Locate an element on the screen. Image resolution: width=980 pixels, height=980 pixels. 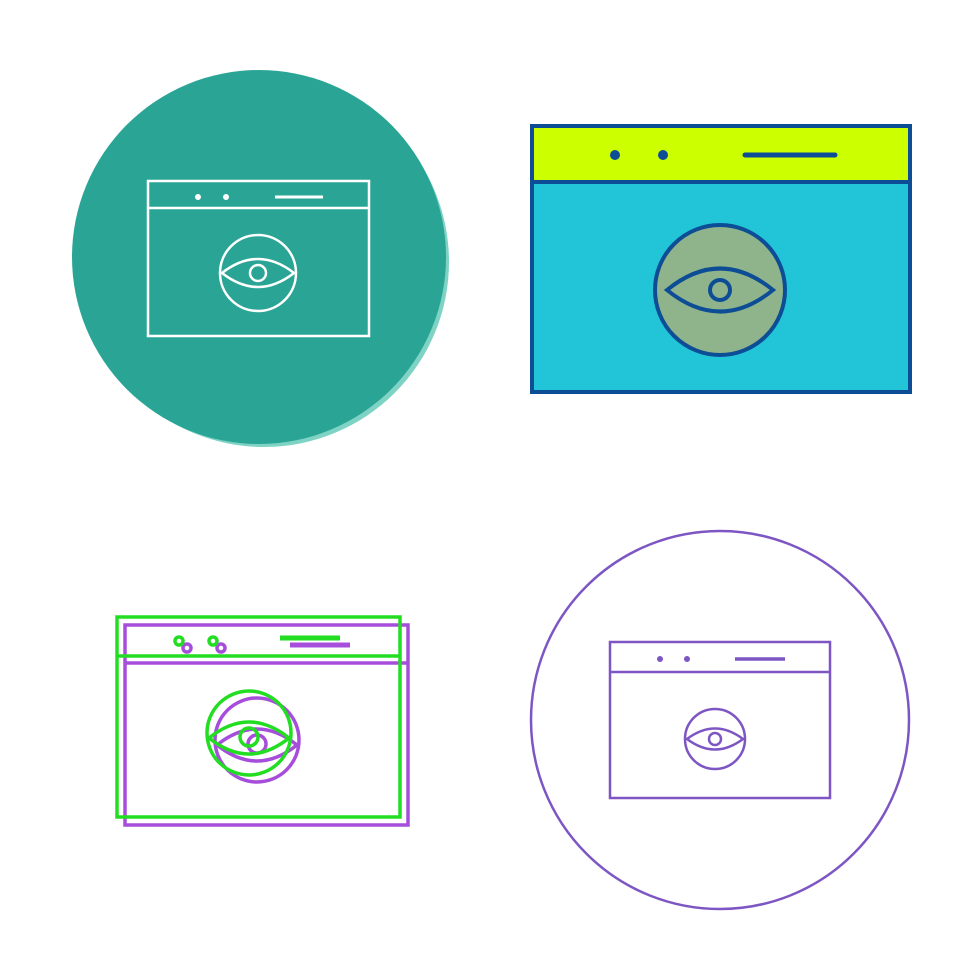
eye-pupil is located at coordinates (715, 739).